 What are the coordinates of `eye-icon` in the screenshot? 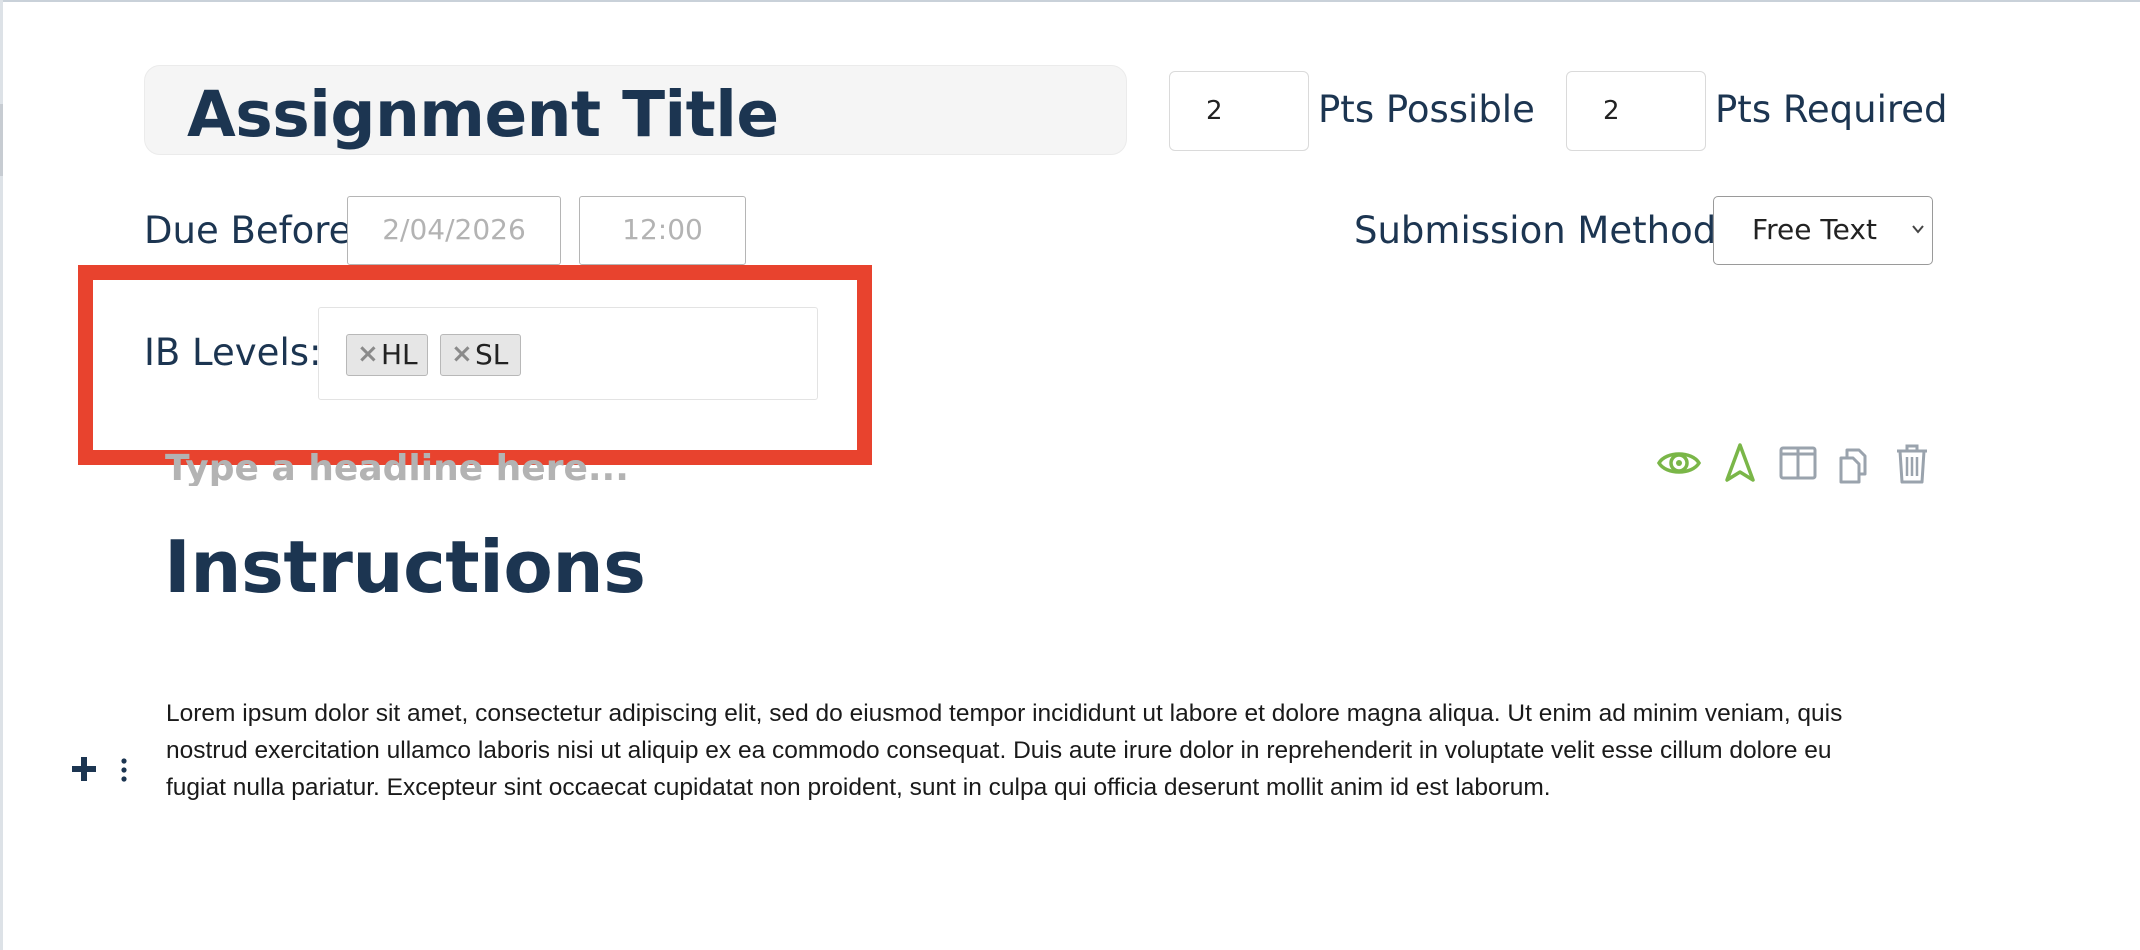 It's located at (1679, 463).